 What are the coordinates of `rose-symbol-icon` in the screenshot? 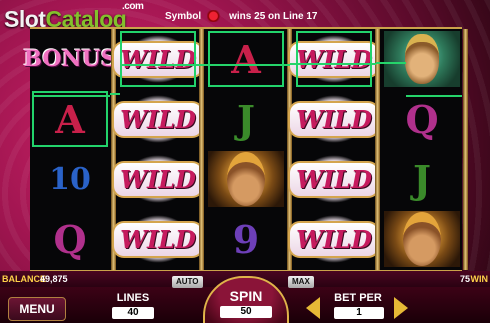 It's located at (215, 16).